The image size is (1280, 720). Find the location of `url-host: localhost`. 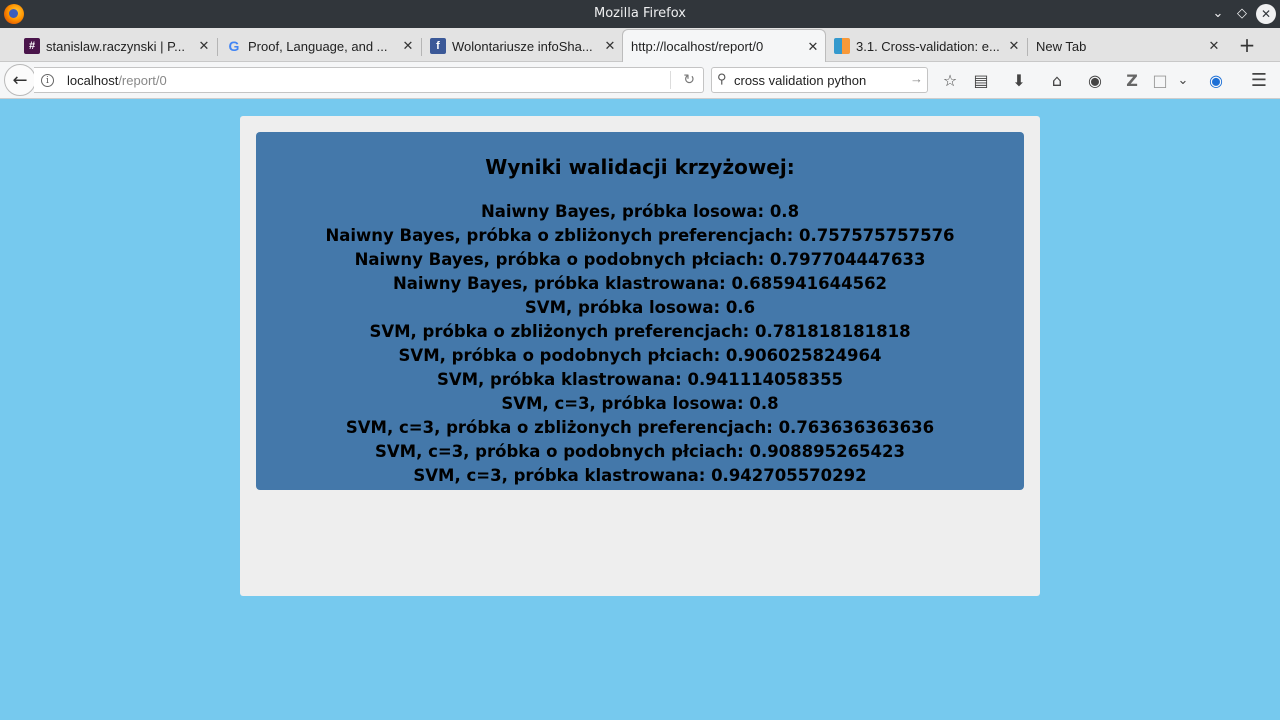

url-host: localhost is located at coordinates (93, 80).